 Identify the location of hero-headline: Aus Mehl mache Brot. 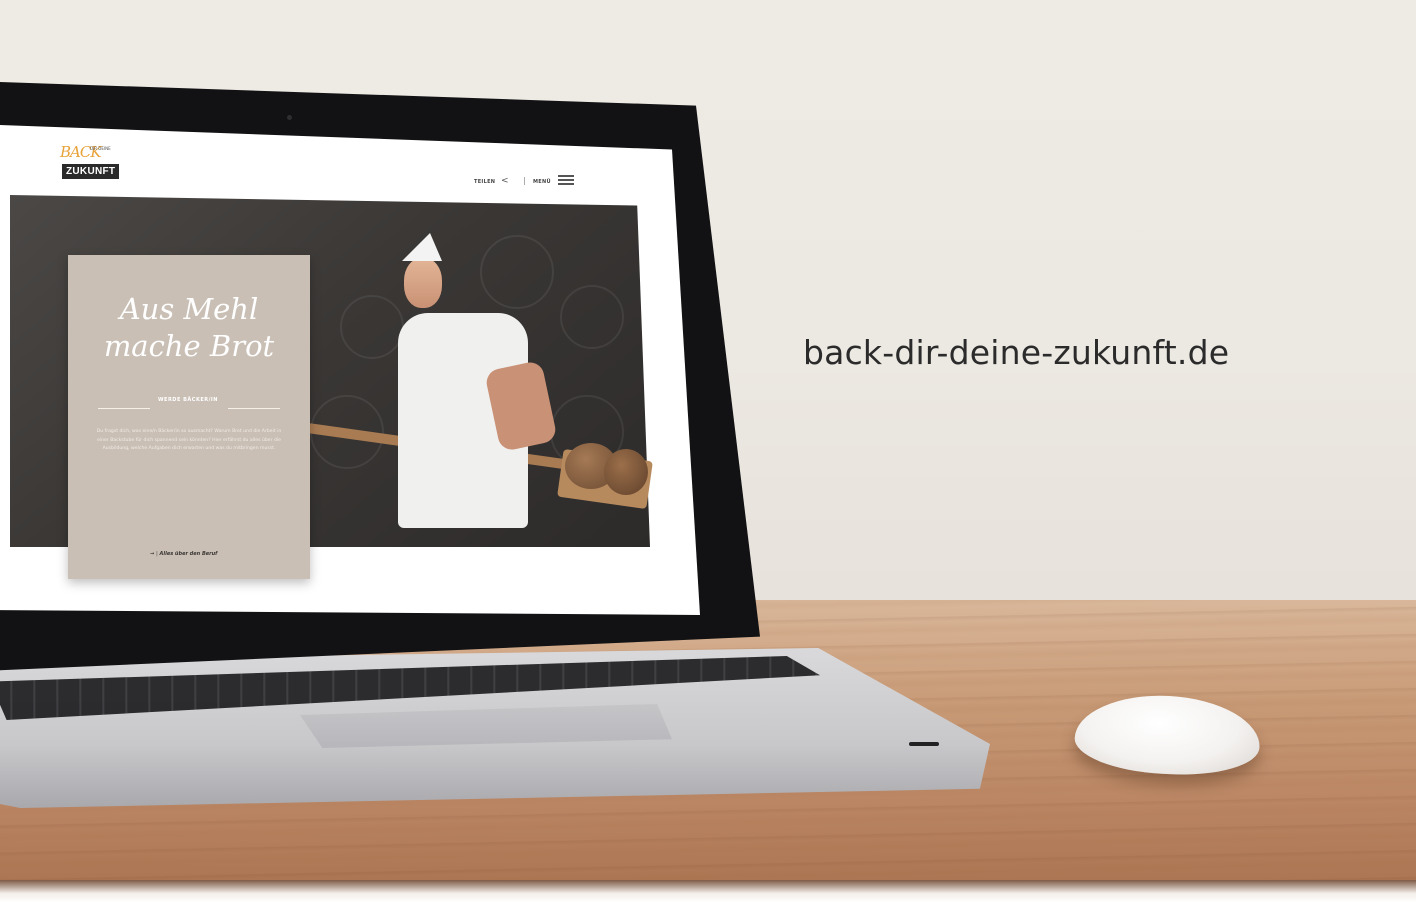
(189, 327).